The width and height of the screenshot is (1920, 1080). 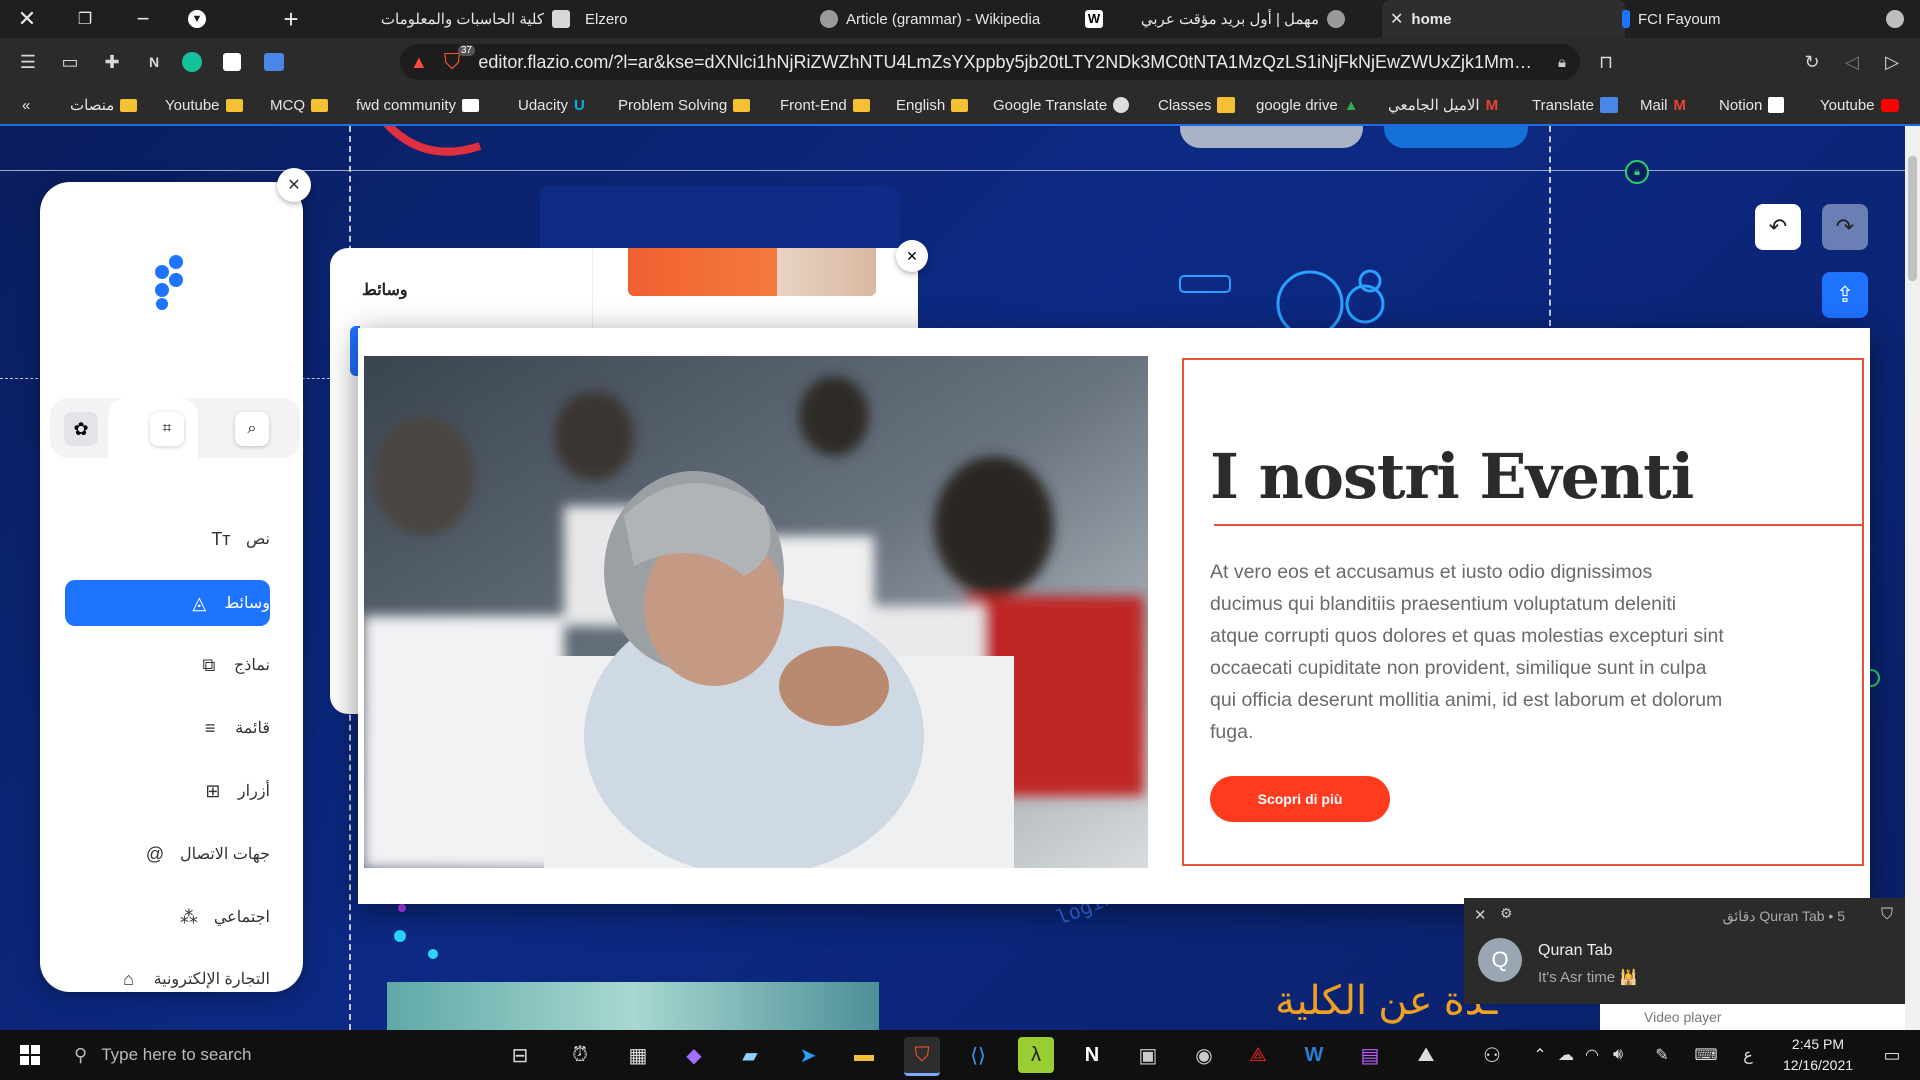 What do you see at coordinates (1818, 1055) in the screenshot?
I see `clock: 2:45 PM 12/16/2021` at bounding box center [1818, 1055].